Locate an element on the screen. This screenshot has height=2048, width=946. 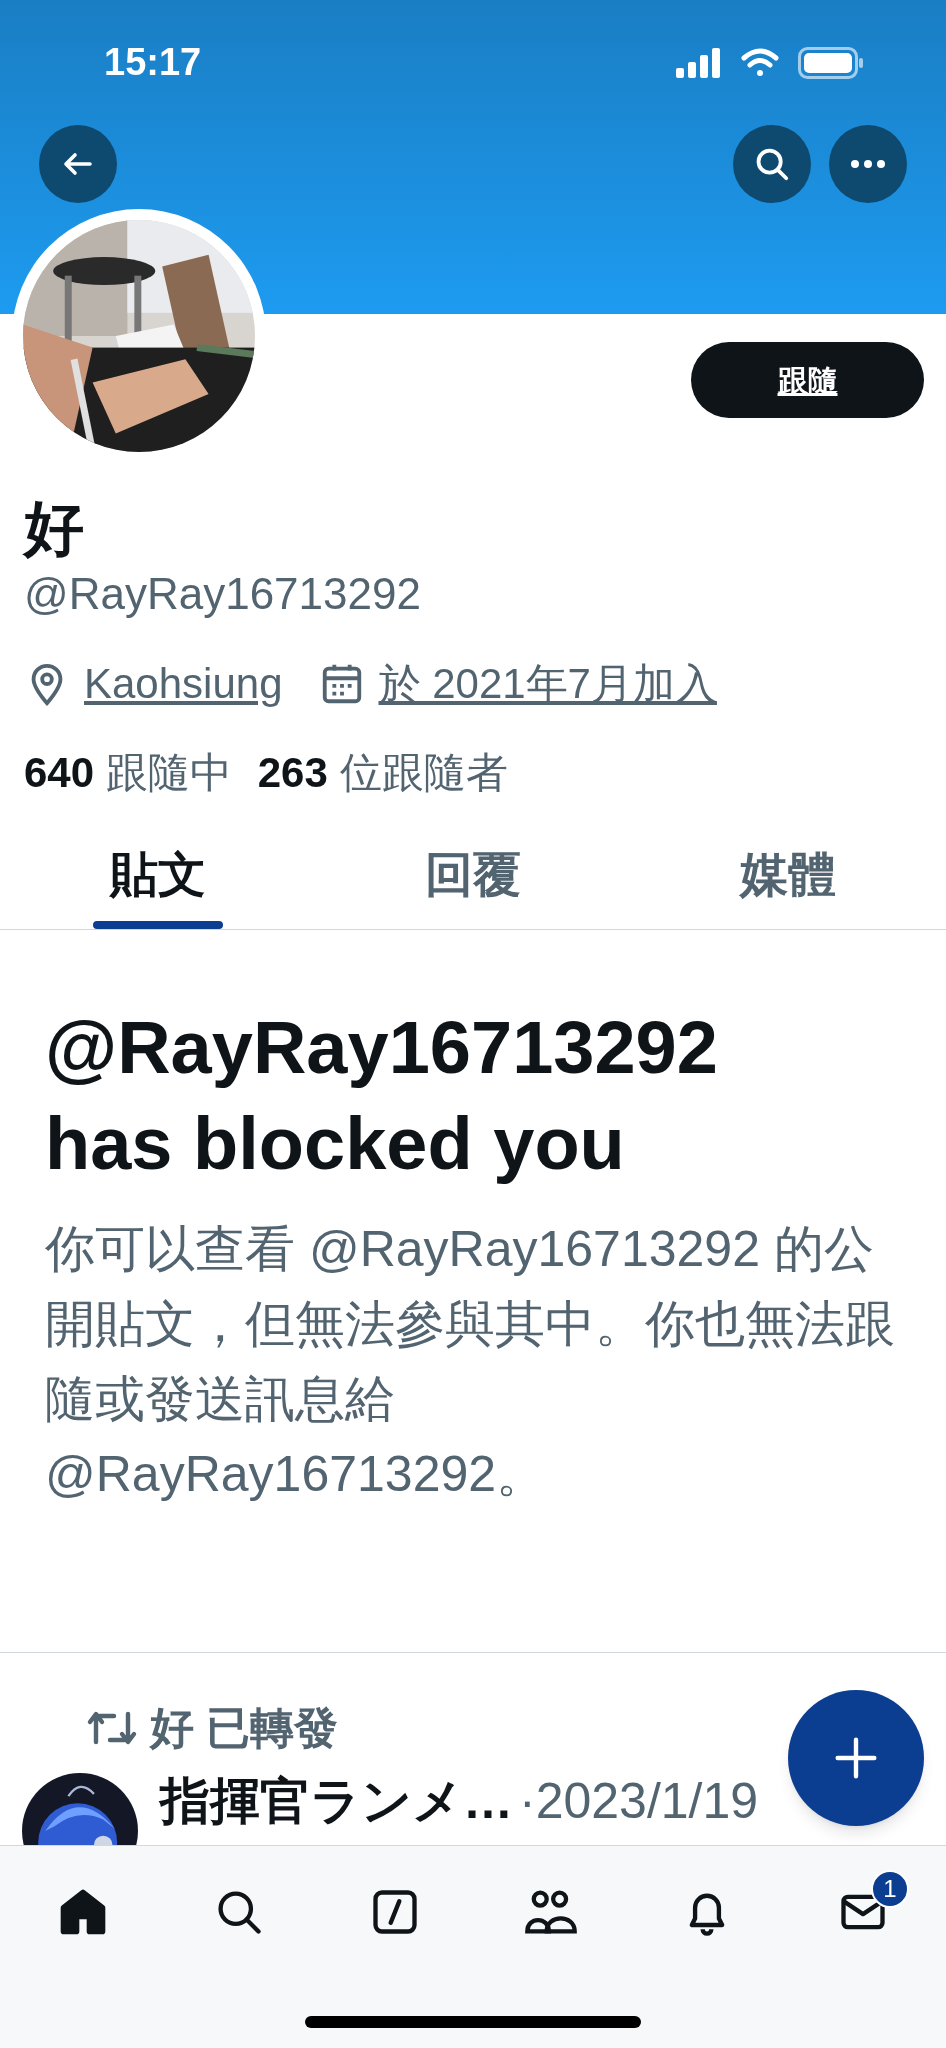
repost-label: 好 已轉發 is located at coordinates (244, 1728).